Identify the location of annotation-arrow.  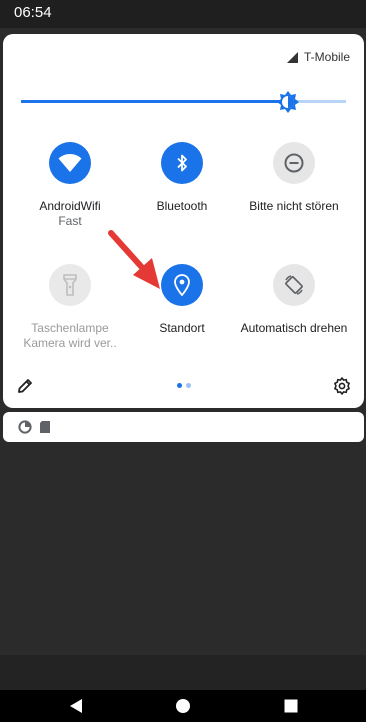
(134, 259).